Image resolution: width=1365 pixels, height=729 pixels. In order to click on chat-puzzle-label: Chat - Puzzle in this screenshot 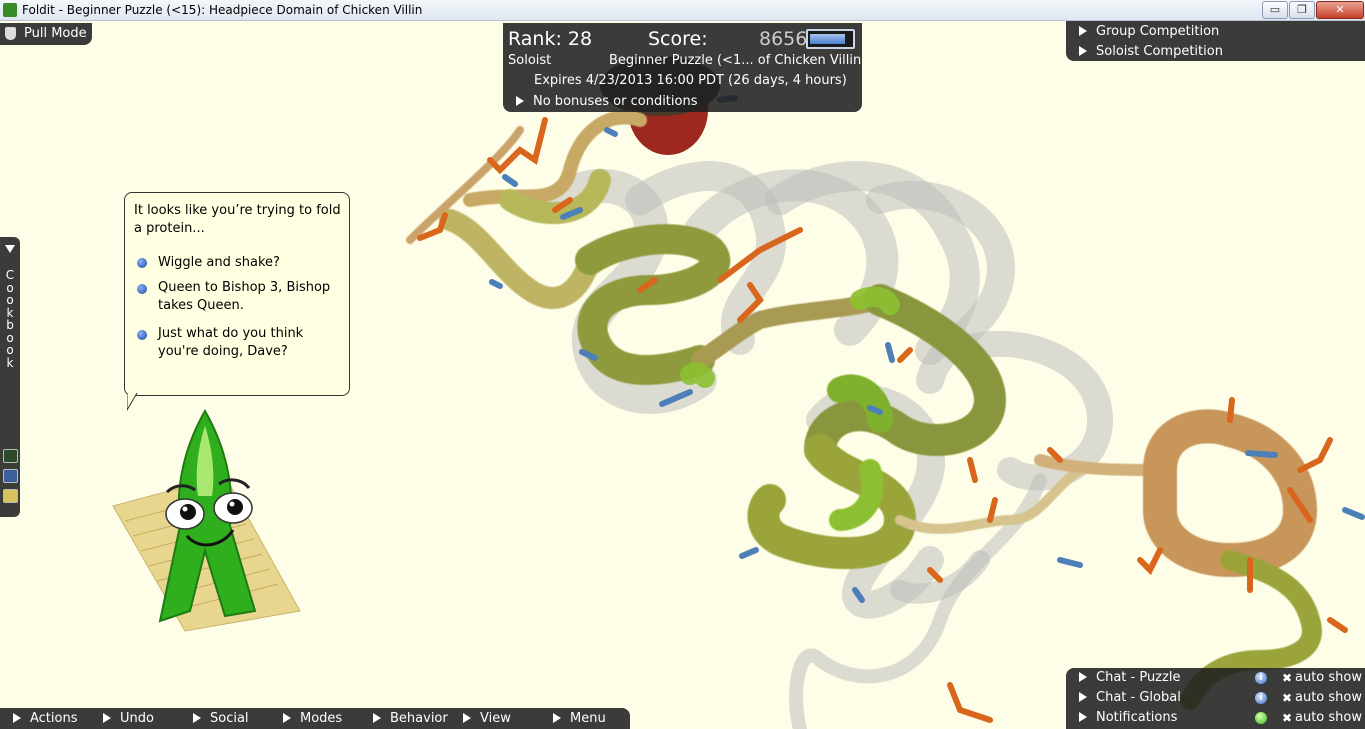, I will do `click(1138, 677)`.